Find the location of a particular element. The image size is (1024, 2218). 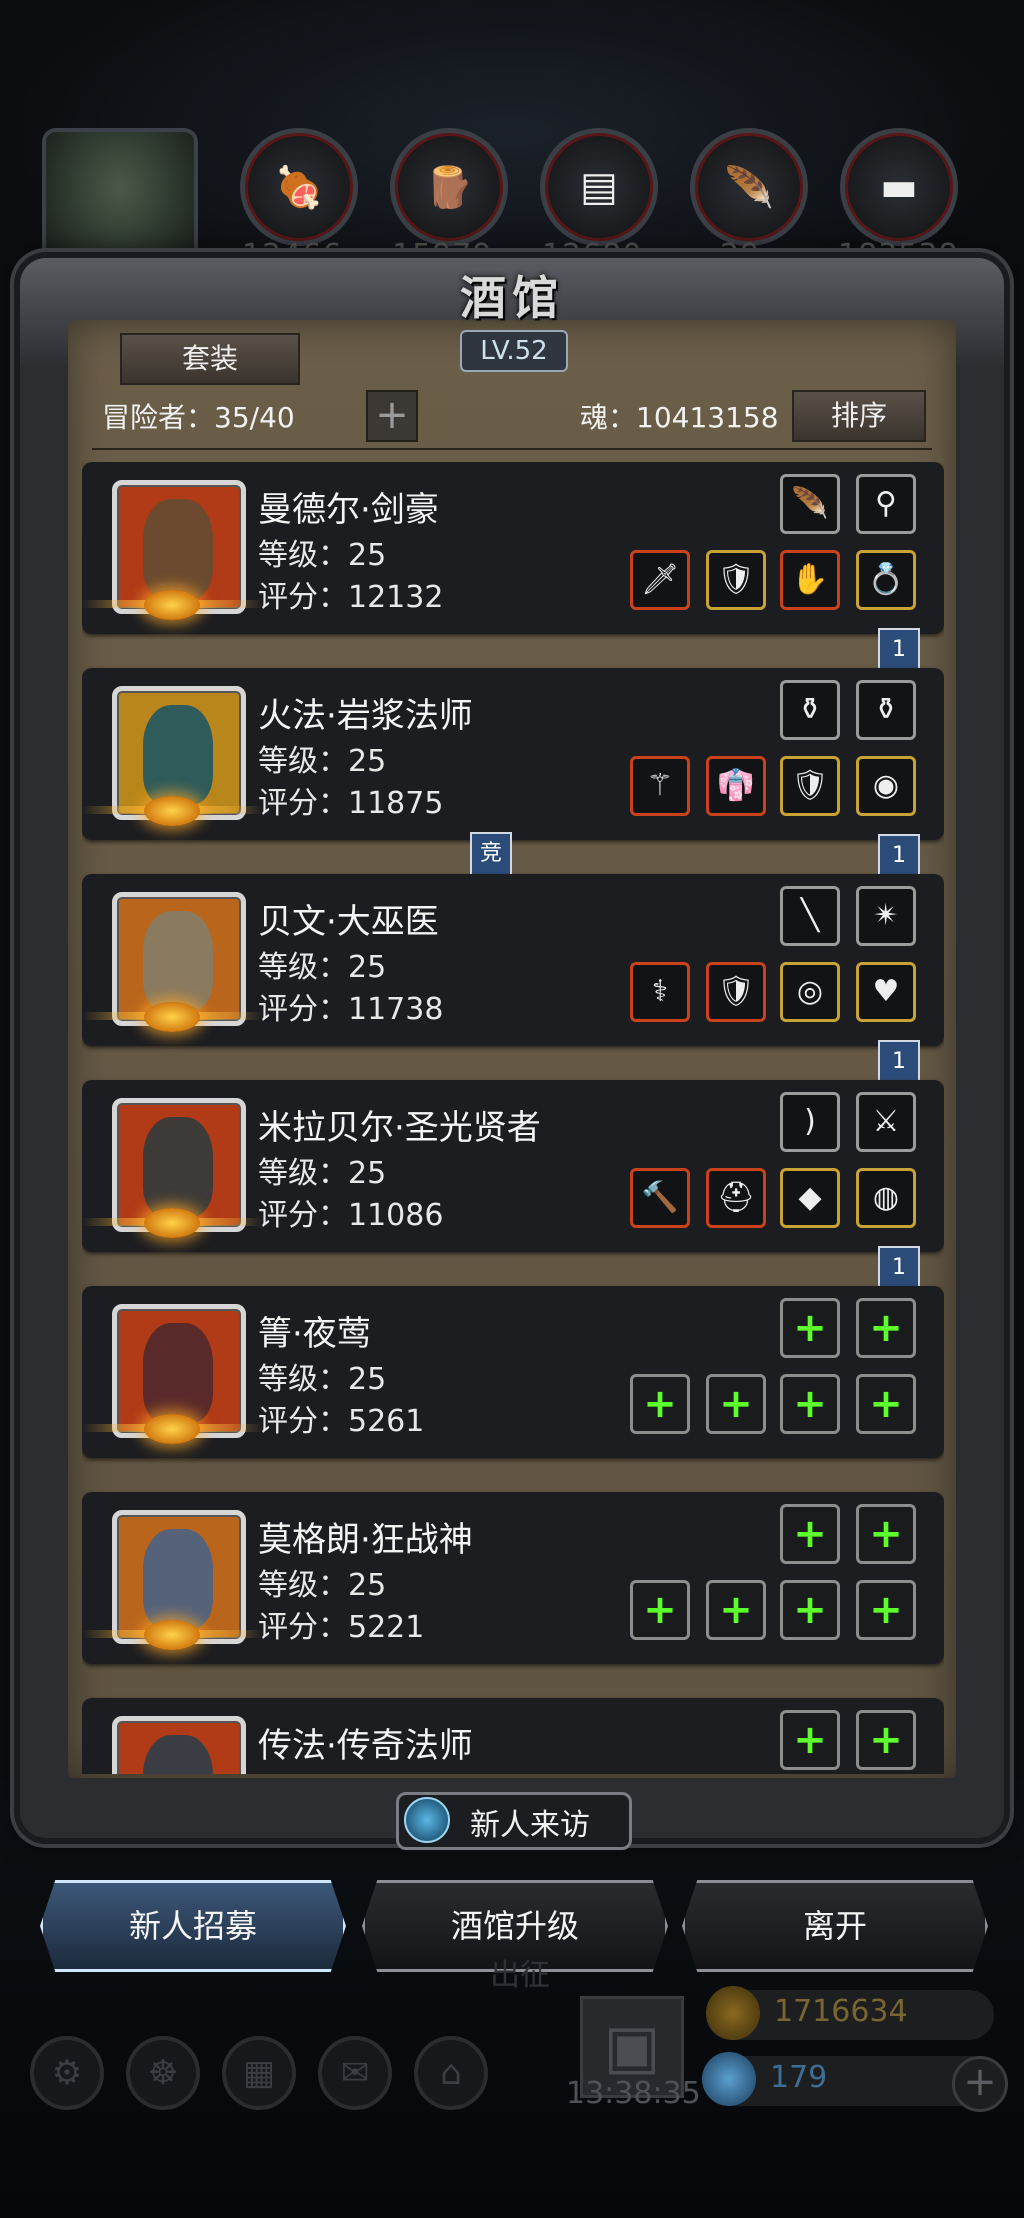

hero-card: 火法·岩浆法师 等级：25 评分：11875 ⚱ ⚱ ⚚ 👘 🛡 ◉ is located at coordinates (513, 754).